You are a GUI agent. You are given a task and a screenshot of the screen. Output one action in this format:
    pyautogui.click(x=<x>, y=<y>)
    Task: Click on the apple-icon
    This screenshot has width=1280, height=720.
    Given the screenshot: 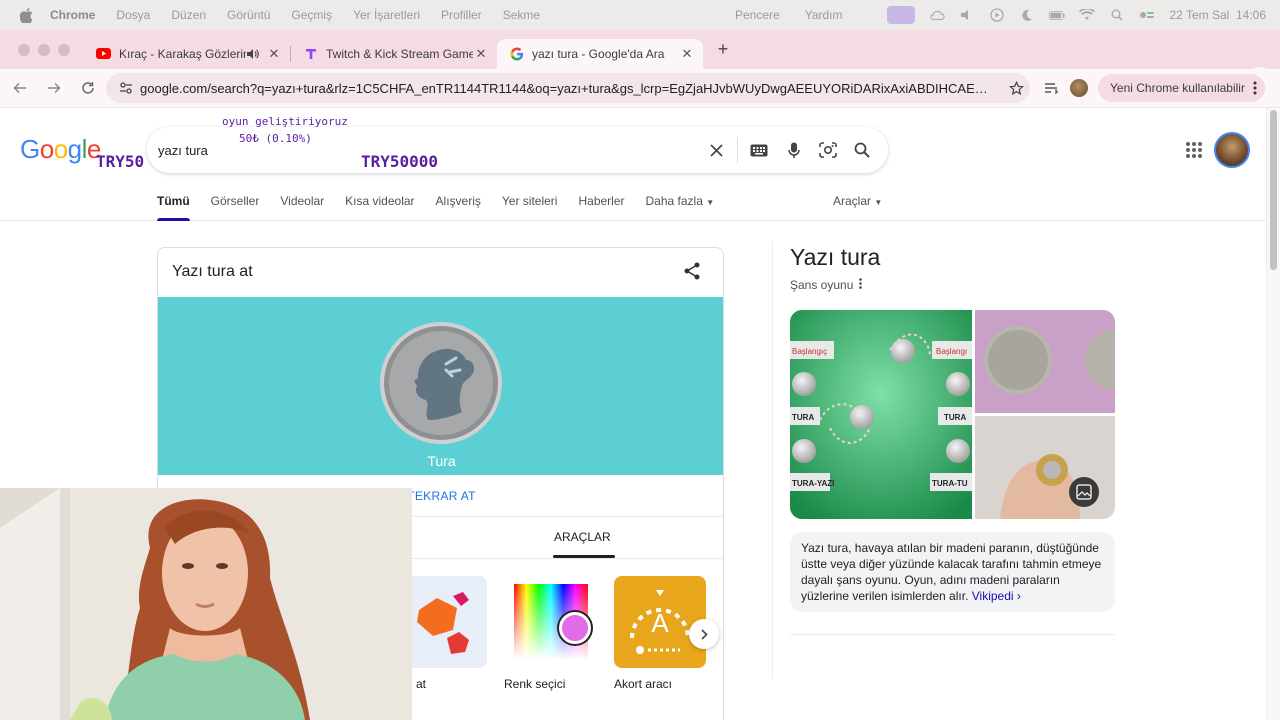 What is the action you would take?
    pyautogui.click(x=29, y=15)
    